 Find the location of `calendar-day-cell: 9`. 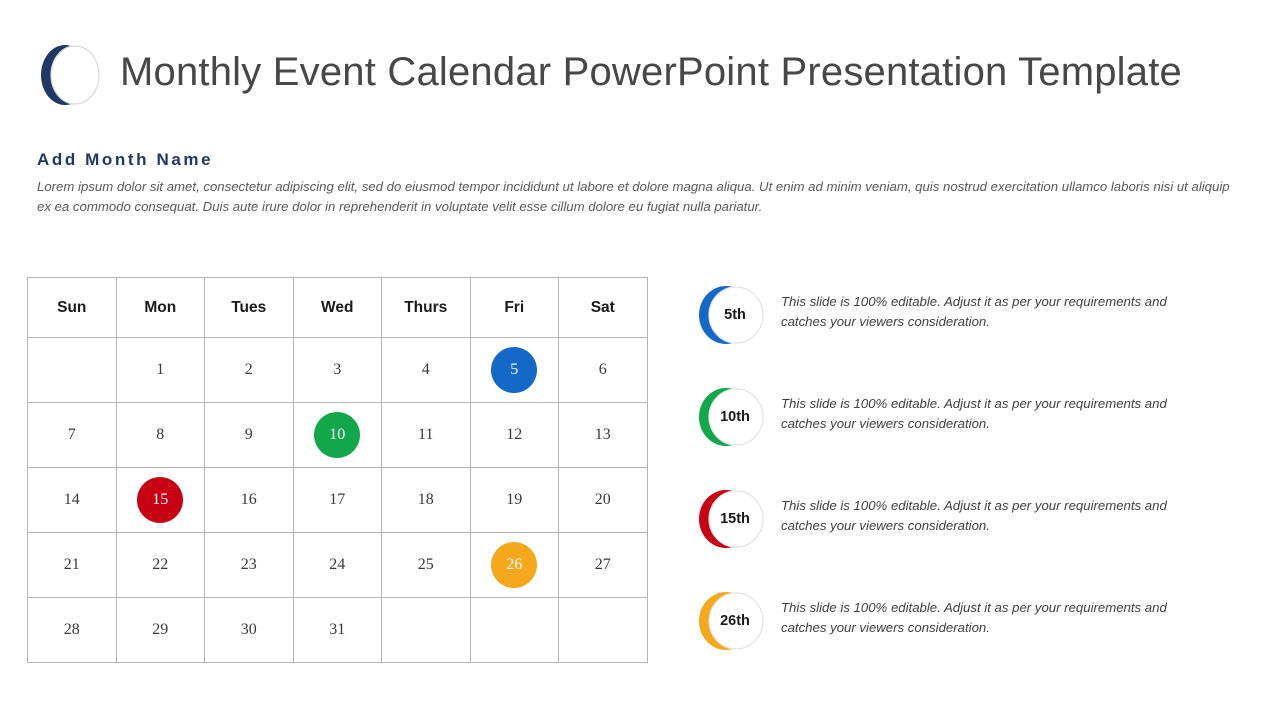

calendar-day-cell: 9 is located at coordinates (249, 435).